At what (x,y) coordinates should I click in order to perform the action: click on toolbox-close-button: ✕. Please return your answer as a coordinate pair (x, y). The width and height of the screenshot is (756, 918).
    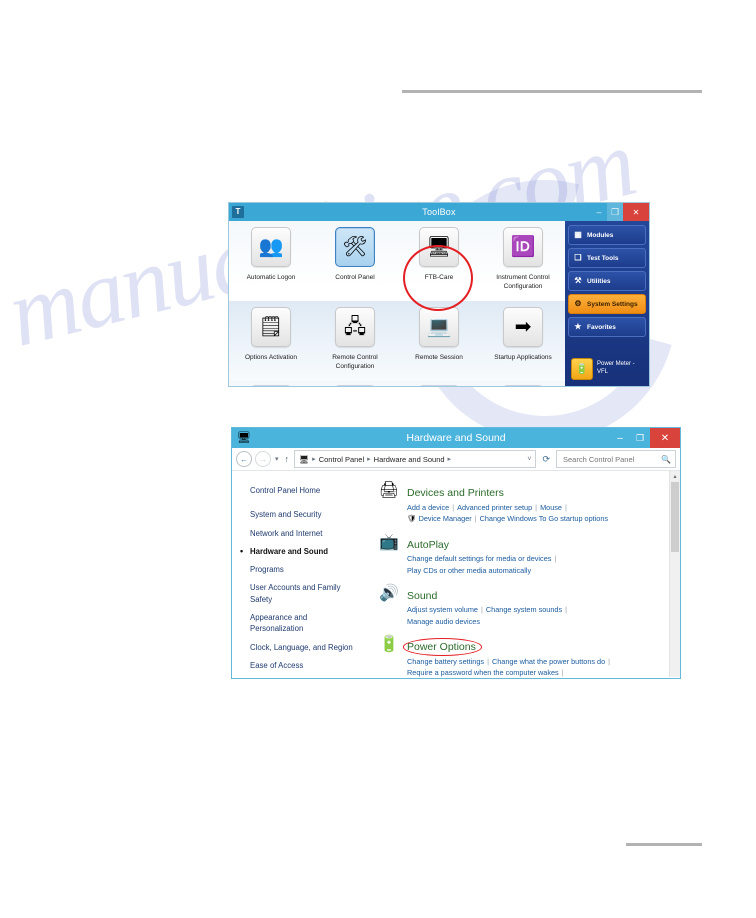
    Looking at the image, I should click on (636, 212).